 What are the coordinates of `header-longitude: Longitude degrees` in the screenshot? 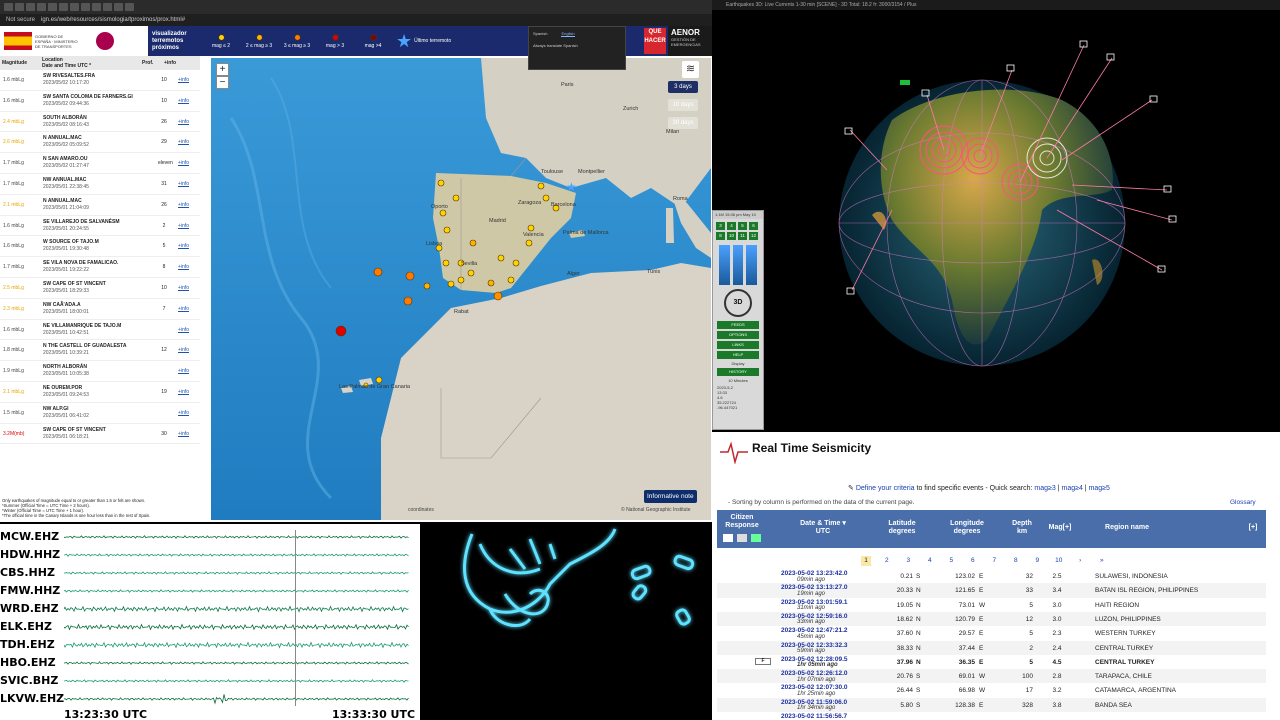 It's located at (967, 528).